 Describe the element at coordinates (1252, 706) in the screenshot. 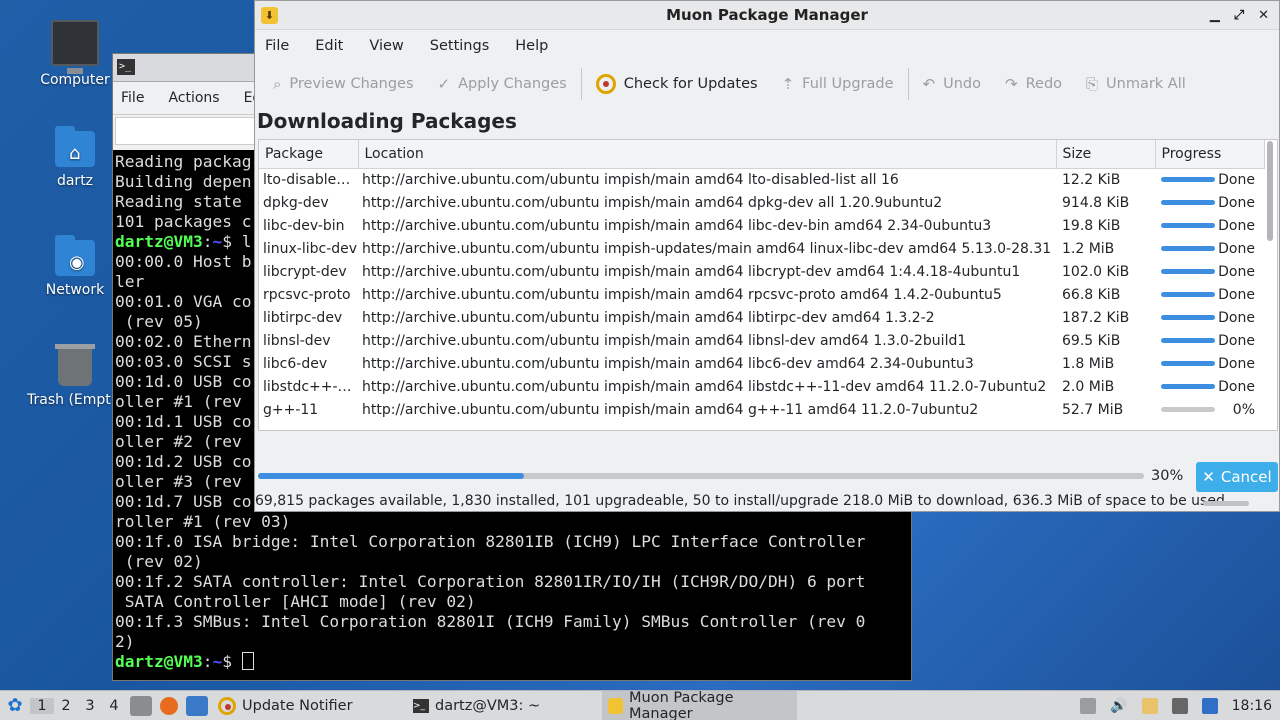

I see `clock: 18:16` at that location.